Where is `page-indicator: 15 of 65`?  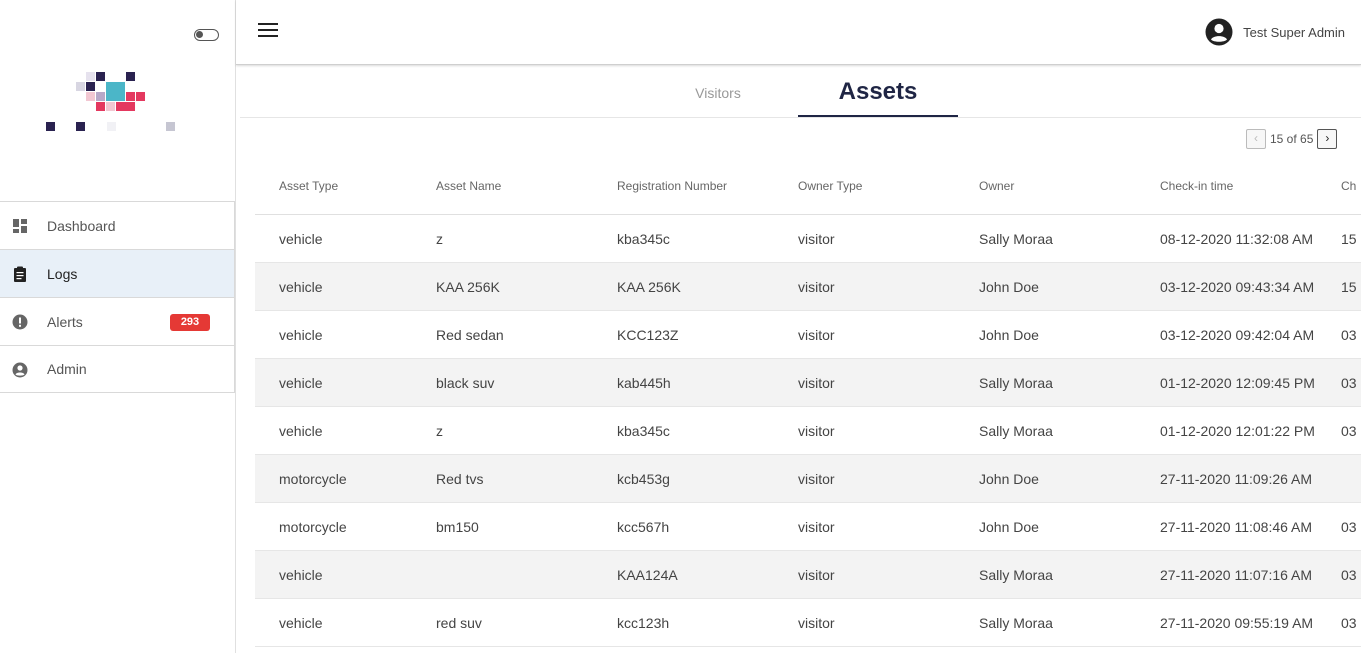
page-indicator: 15 of 65 is located at coordinates (1292, 139).